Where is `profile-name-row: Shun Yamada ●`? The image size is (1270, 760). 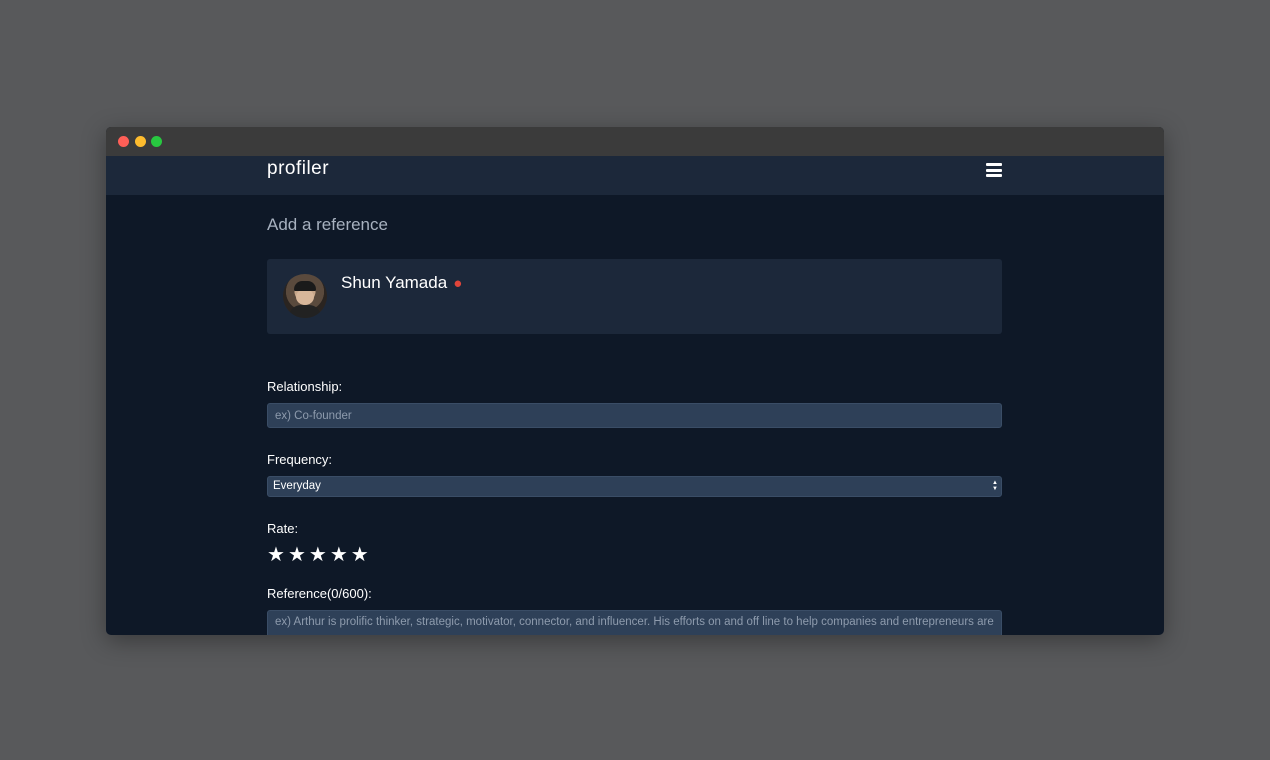 profile-name-row: Shun Yamada ● is located at coordinates (401, 283).